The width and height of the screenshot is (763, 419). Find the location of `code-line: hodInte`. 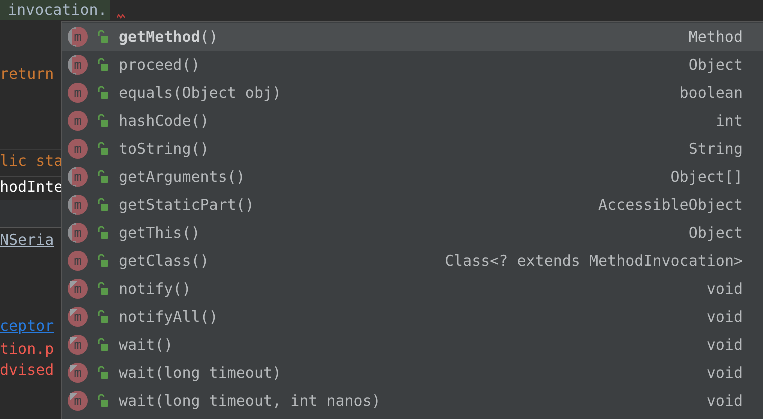

code-line: hodInte is located at coordinates (32, 187).